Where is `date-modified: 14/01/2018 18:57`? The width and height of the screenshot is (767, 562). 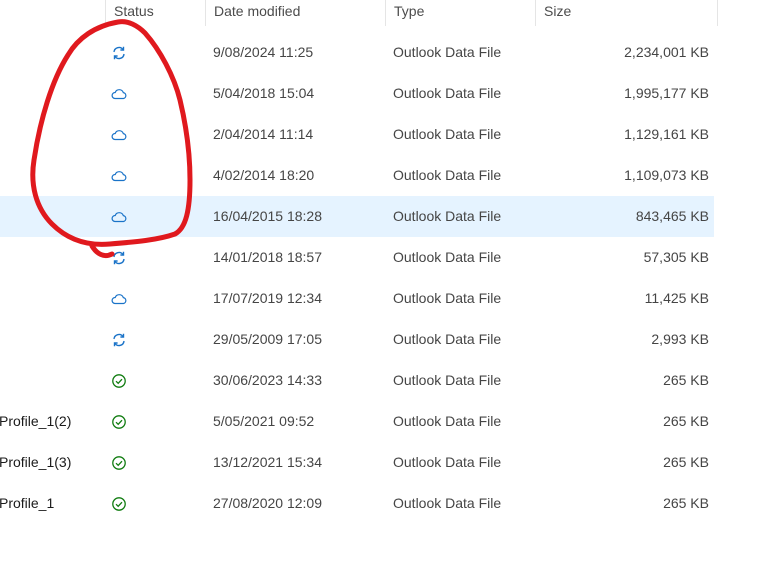 date-modified: 14/01/2018 18:57 is located at coordinates (267, 257).